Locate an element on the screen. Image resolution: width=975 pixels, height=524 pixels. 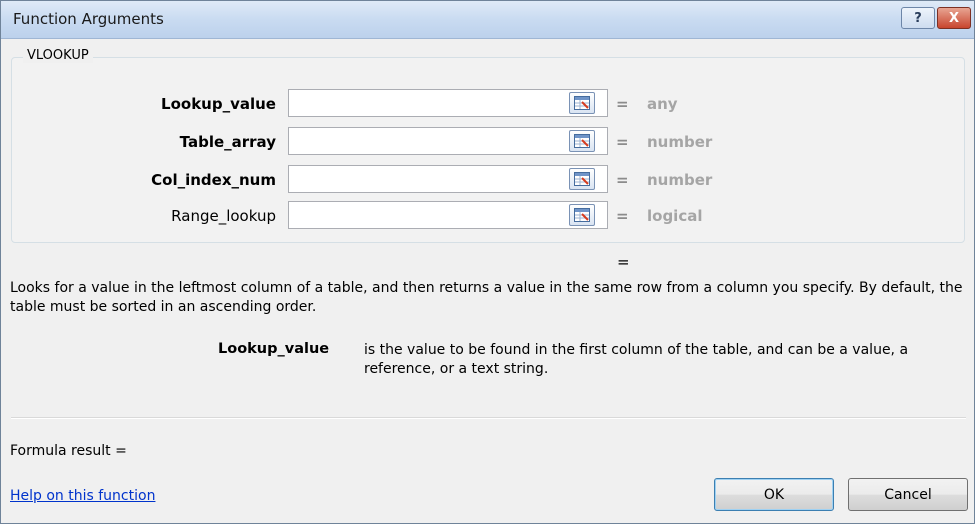
function-name: VLOOKUP is located at coordinates (58, 55).